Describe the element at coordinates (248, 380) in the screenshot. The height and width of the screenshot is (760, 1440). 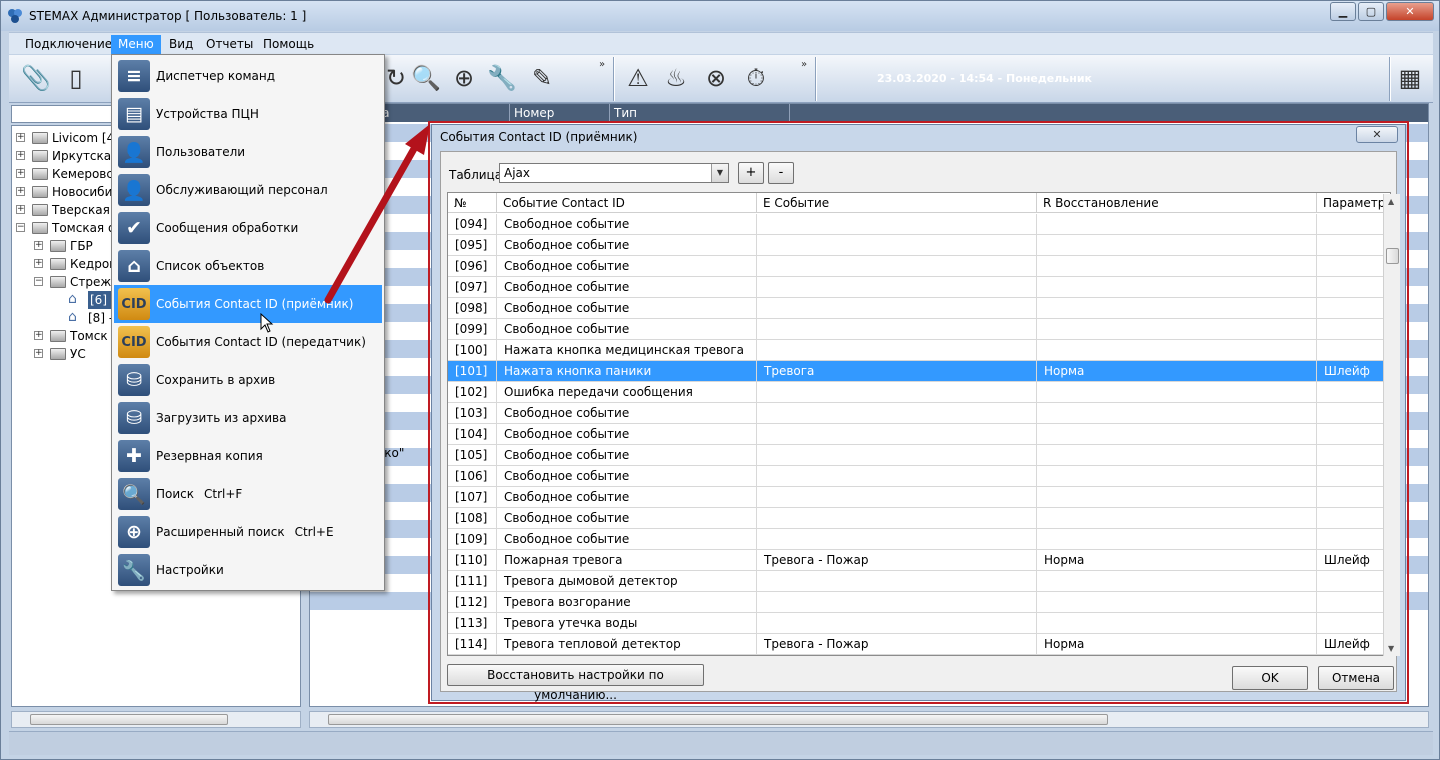
I see `menu-item-save-archive: ⛁ Сохранить в архив` at that location.